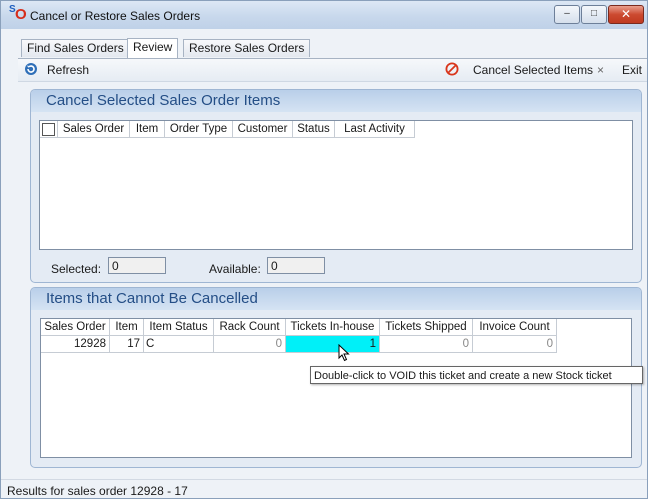 The height and width of the screenshot is (499, 648). What do you see at coordinates (31, 69) in the screenshot?
I see `refresh-icon` at bounding box center [31, 69].